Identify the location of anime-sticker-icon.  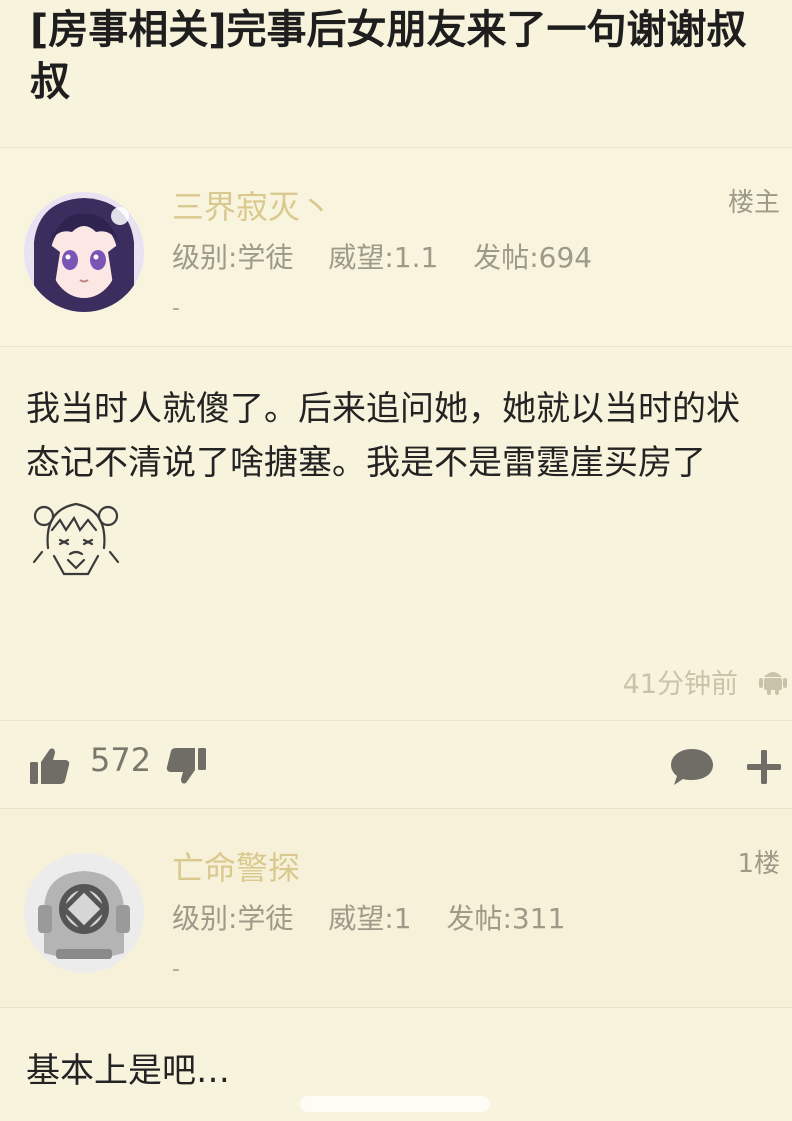
(76, 539).